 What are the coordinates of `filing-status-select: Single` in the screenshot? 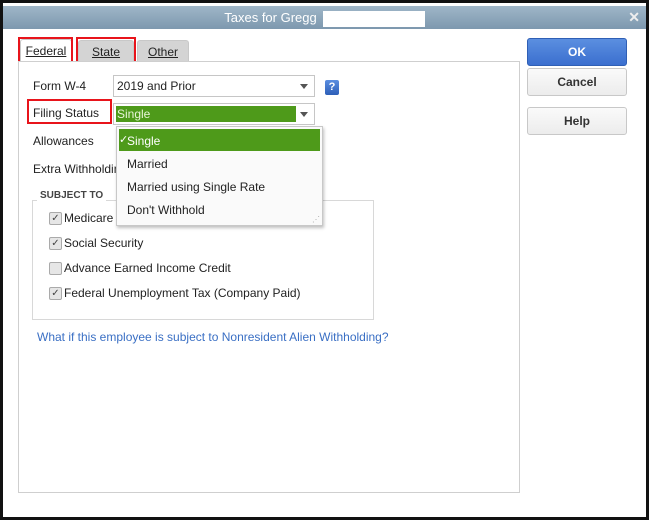 It's located at (214, 114).